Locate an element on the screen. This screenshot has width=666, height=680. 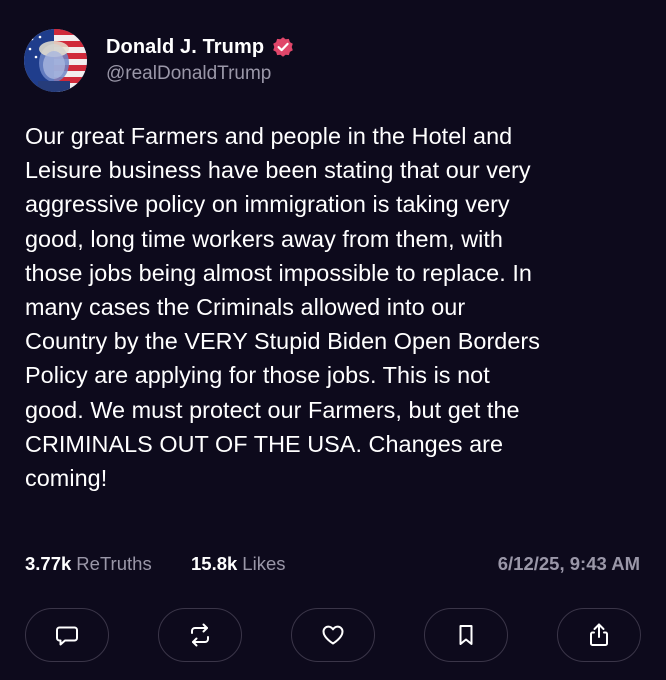
action-bar is located at coordinates (333, 636).